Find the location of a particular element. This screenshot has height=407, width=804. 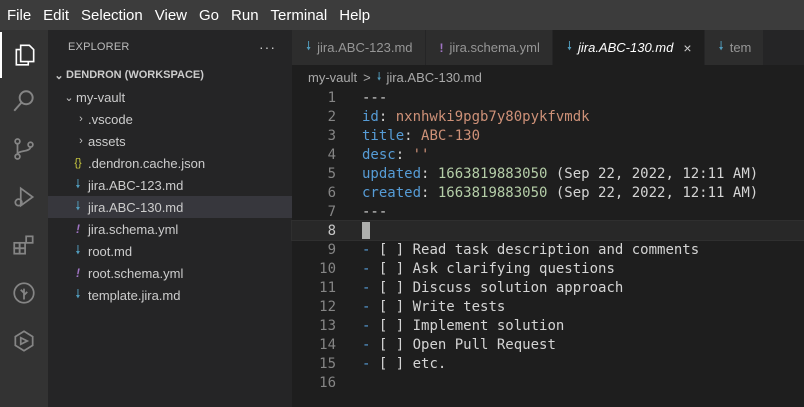

code-text: - [ ] Write tests is located at coordinates (433, 307).